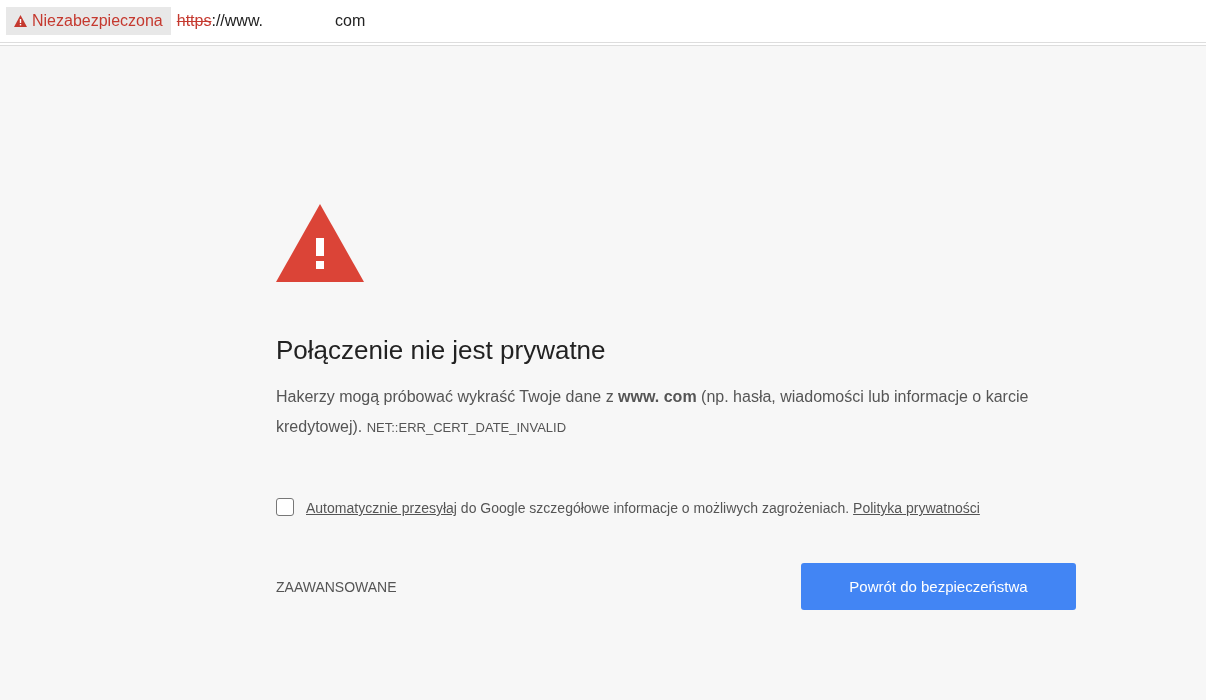  What do you see at coordinates (97, 21) in the screenshot?
I see `security-label: Niezabezpieczona` at bounding box center [97, 21].